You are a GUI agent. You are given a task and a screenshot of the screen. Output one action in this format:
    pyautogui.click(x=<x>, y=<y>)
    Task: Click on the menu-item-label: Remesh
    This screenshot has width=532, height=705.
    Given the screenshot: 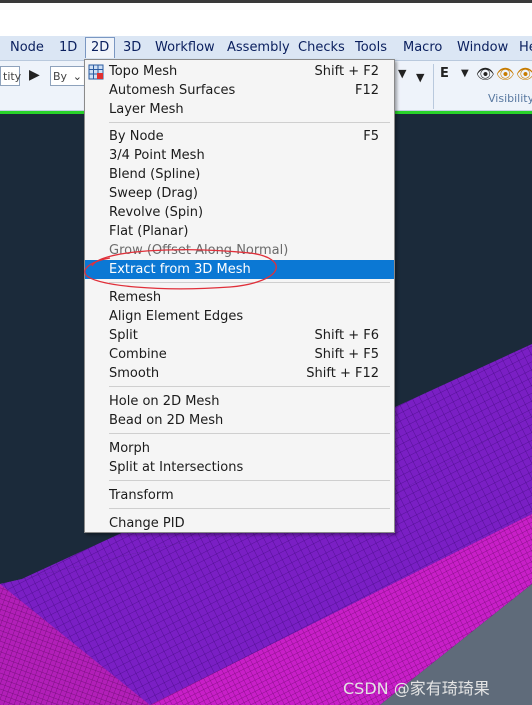 What is the action you would take?
    pyautogui.click(x=135, y=297)
    